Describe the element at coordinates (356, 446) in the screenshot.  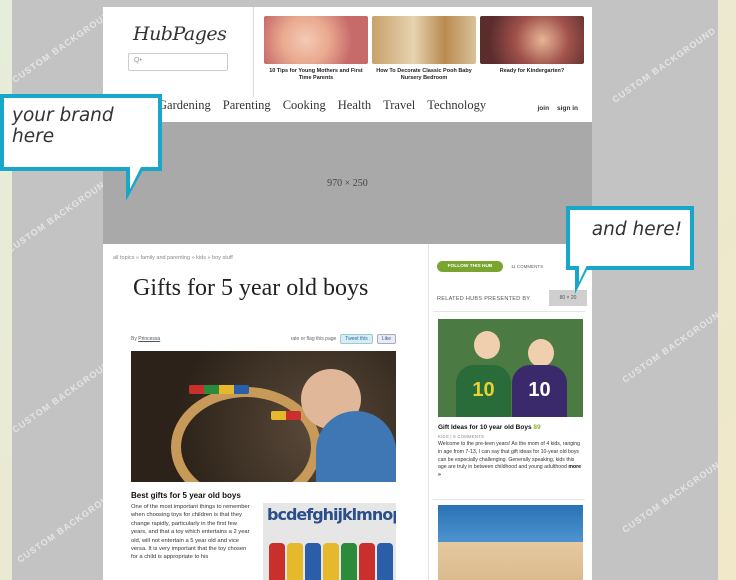
I see `child-body` at that location.